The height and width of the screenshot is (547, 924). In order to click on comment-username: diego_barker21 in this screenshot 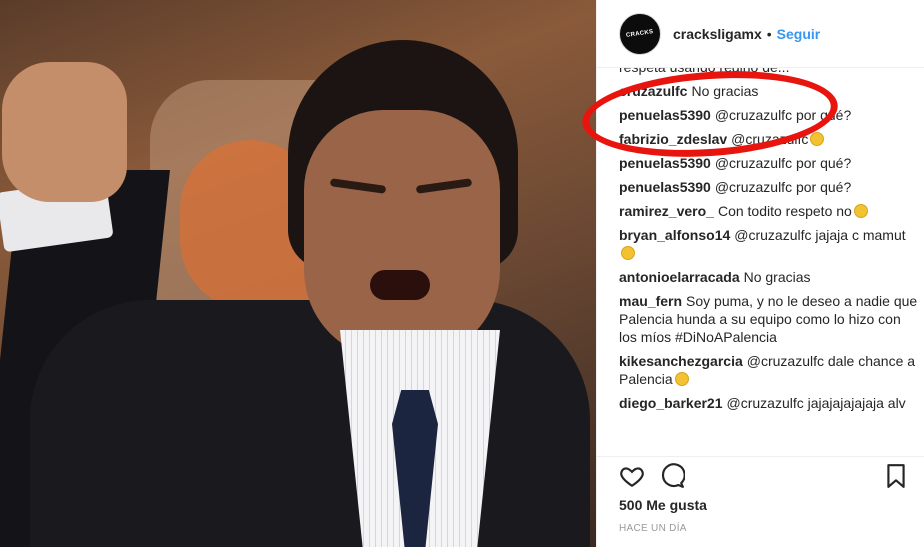, I will do `click(671, 403)`.